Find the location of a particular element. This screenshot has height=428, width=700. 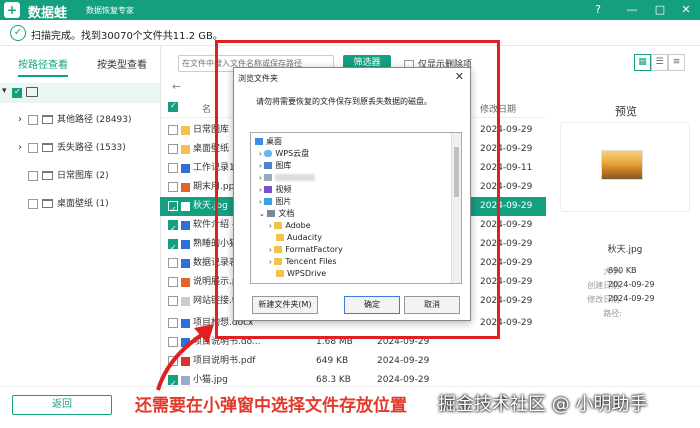

sidebar-item-lost-paths: › 丢失路径 (1533) is located at coordinates (72, 148).